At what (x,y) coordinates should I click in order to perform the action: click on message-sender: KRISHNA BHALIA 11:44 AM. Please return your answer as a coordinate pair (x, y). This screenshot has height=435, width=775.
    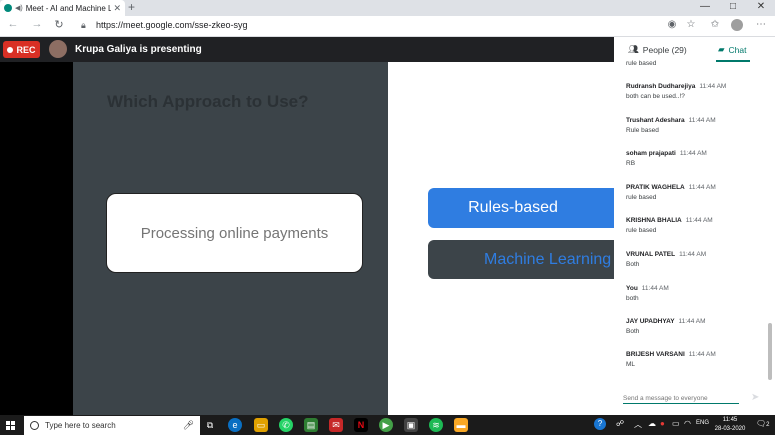
    Looking at the image, I should click on (669, 220).